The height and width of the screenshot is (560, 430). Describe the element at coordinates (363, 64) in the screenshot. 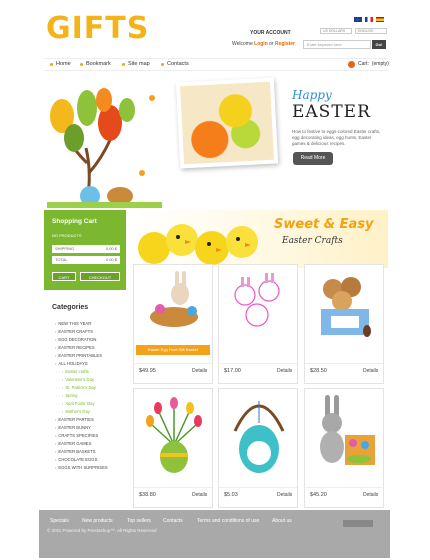

I see `cart-label: Cart:` at that location.